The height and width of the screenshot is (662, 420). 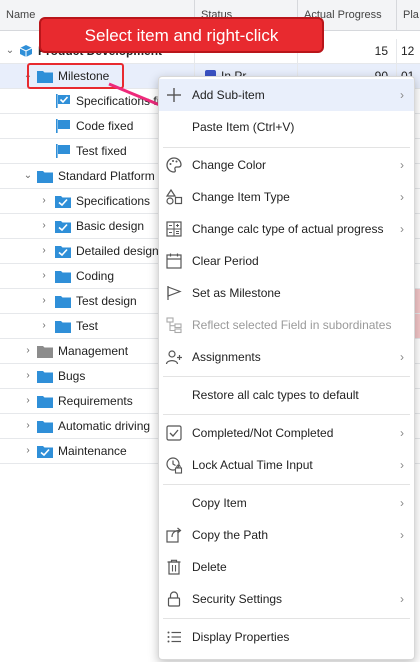 I want to click on column-plan-header: Pla, so click(x=408, y=15).